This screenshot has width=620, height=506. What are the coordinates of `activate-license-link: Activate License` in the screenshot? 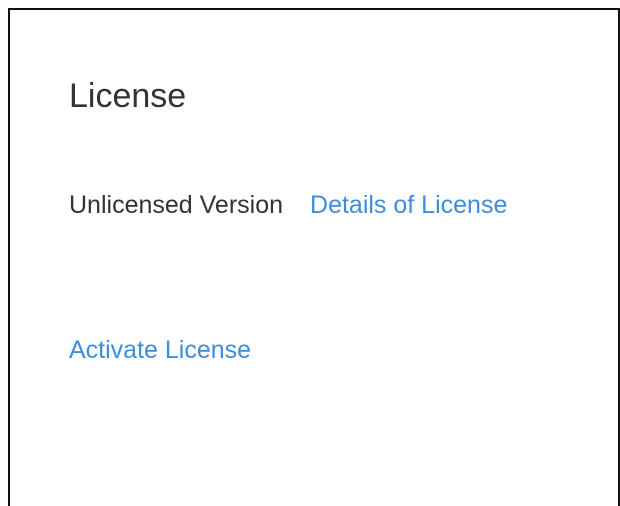 It's located at (160, 350).